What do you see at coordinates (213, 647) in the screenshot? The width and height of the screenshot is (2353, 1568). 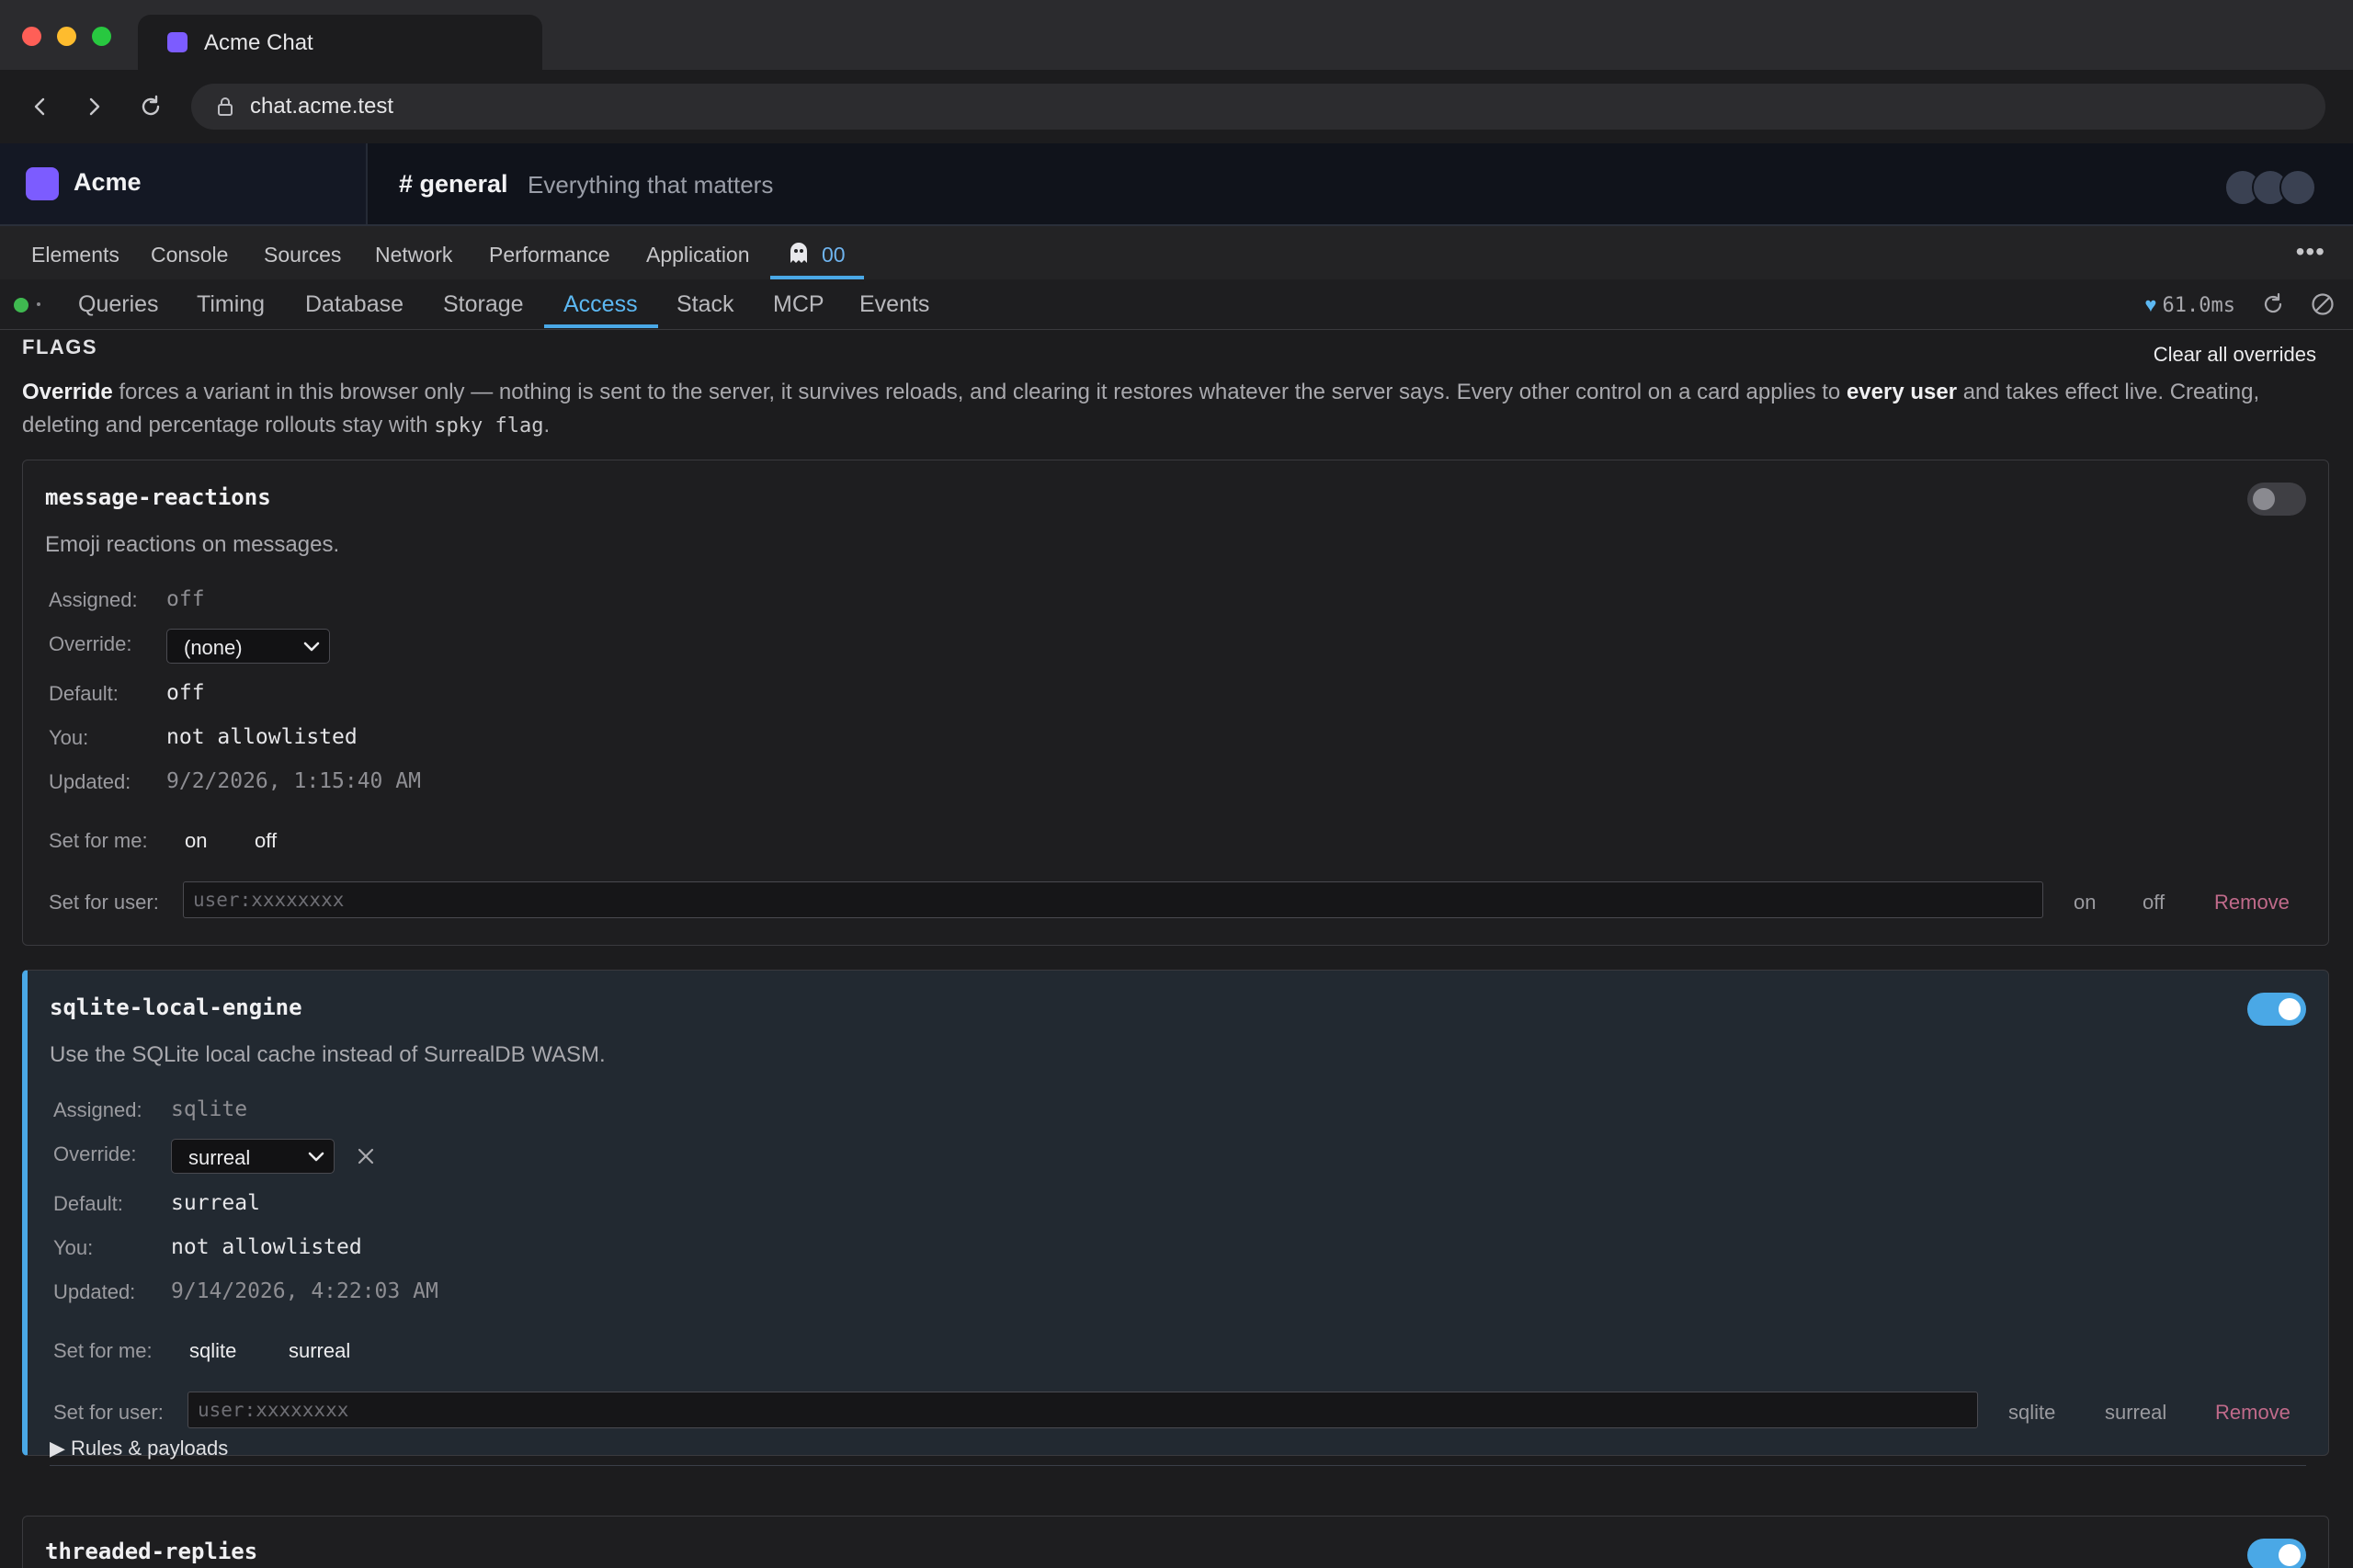 I see `override-select-value: (none)` at bounding box center [213, 647].